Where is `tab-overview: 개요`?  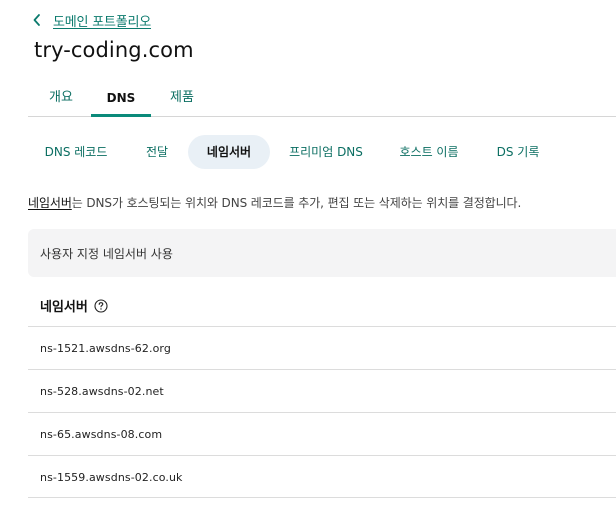
tab-overview: 개요 is located at coordinates (61, 99).